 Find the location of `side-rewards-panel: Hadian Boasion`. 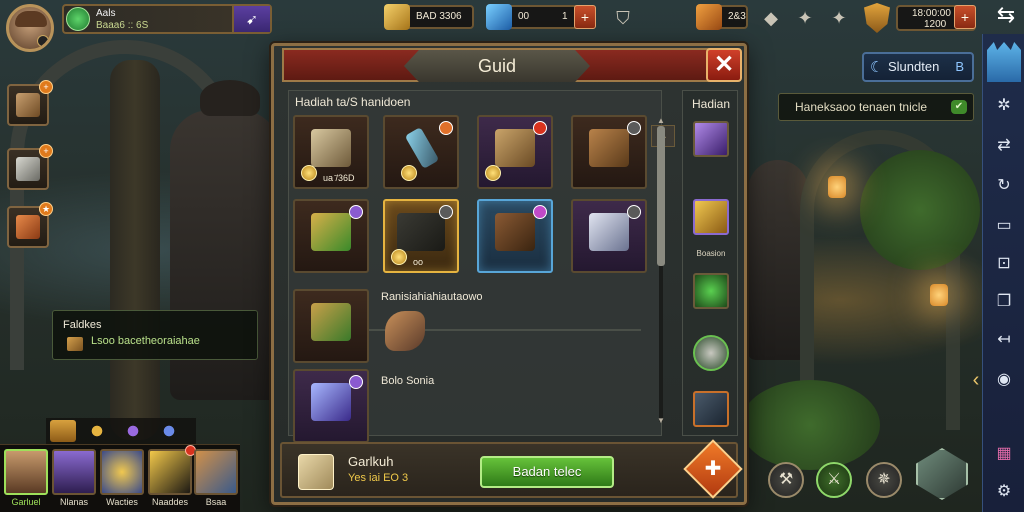

side-rewards-panel: Hadian Boasion is located at coordinates (710, 263).